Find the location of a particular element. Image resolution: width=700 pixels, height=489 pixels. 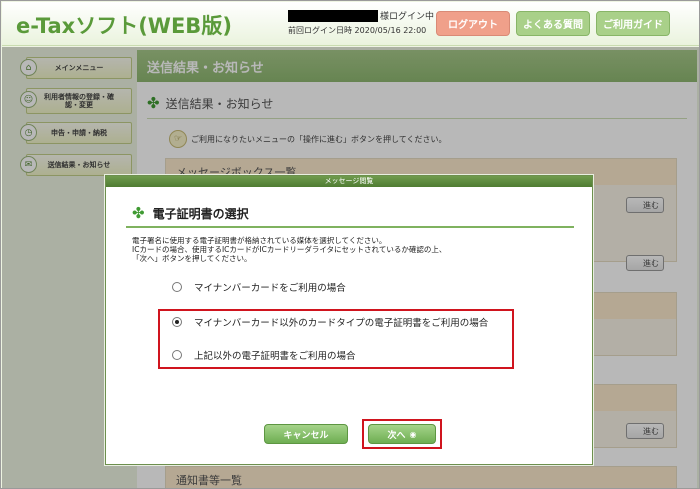

cancel-button-label: キャンセル is located at coordinates (306, 435).